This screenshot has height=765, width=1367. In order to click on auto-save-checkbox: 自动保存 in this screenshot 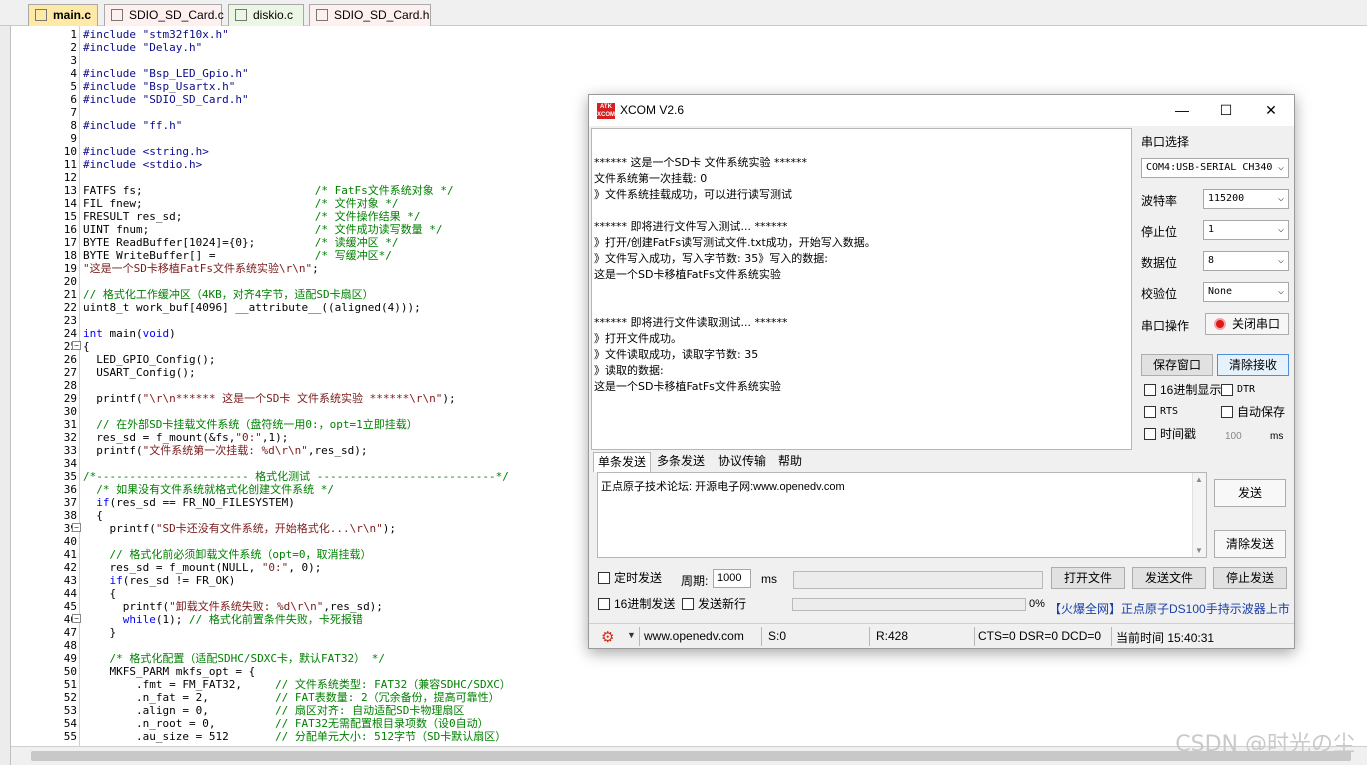, I will do `click(1253, 412)`.